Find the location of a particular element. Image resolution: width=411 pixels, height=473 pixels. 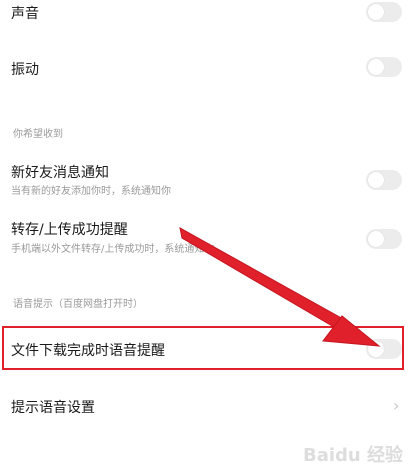

baidu-watermark: Baidu 经验 is located at coordinates (352, 455).